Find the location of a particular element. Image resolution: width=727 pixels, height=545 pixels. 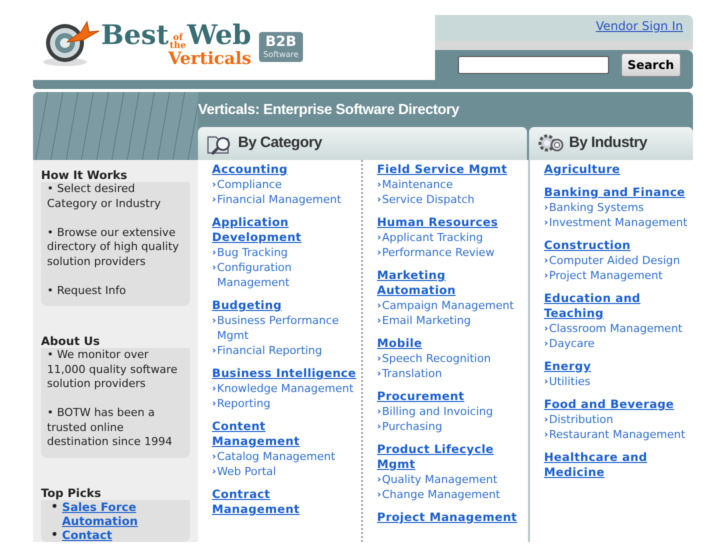

subcategory-link: Billing and Invoicing is located at coordinates (450, 411).